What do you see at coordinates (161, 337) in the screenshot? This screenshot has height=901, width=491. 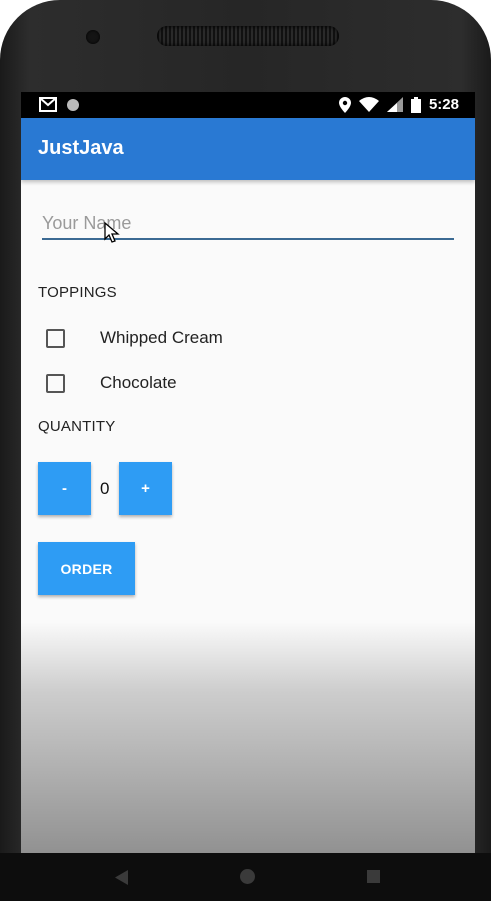 I see `whipped-cream-label: Whipped Cream` at bounding box center [161, 337].